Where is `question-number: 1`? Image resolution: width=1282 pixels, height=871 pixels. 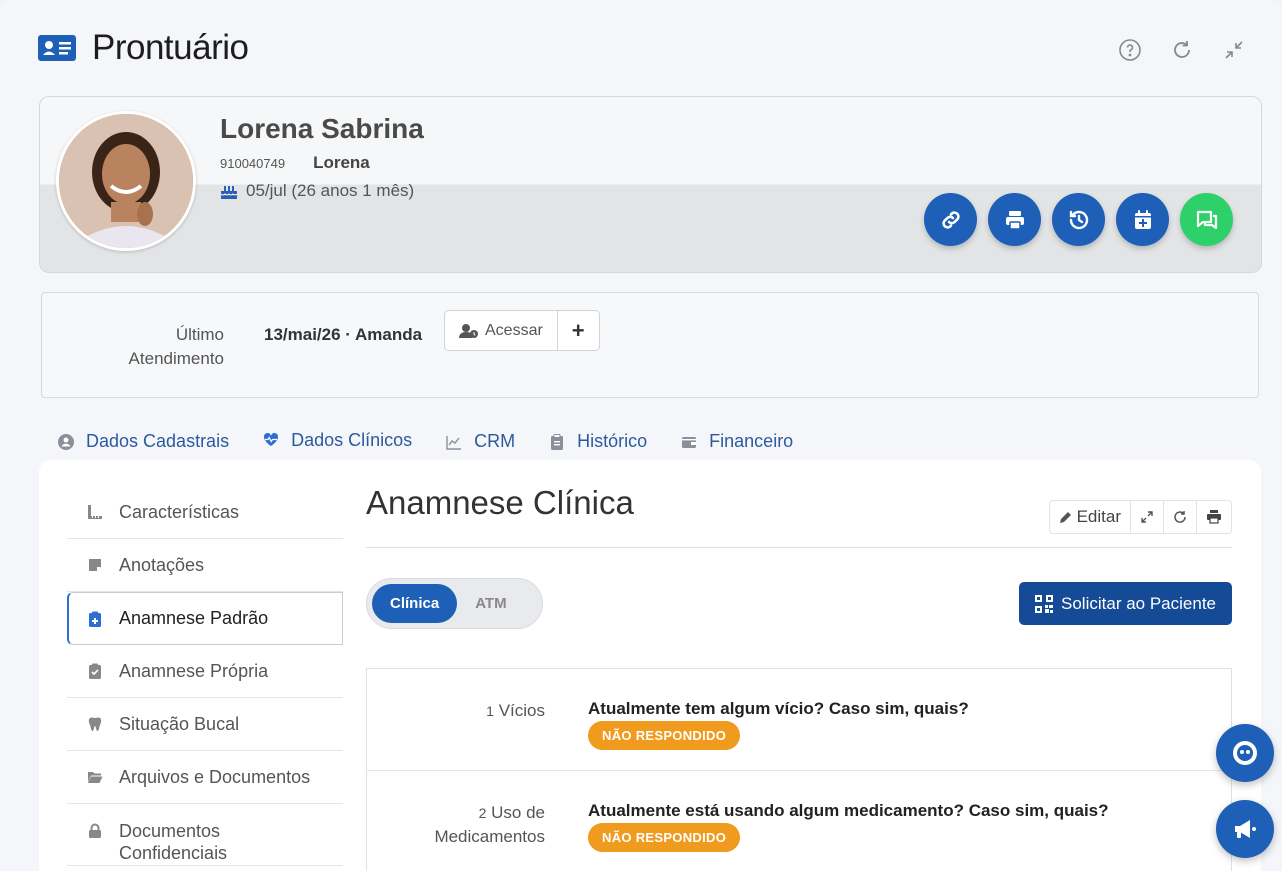 question-number: 1 is located at coordinates (490, 711).